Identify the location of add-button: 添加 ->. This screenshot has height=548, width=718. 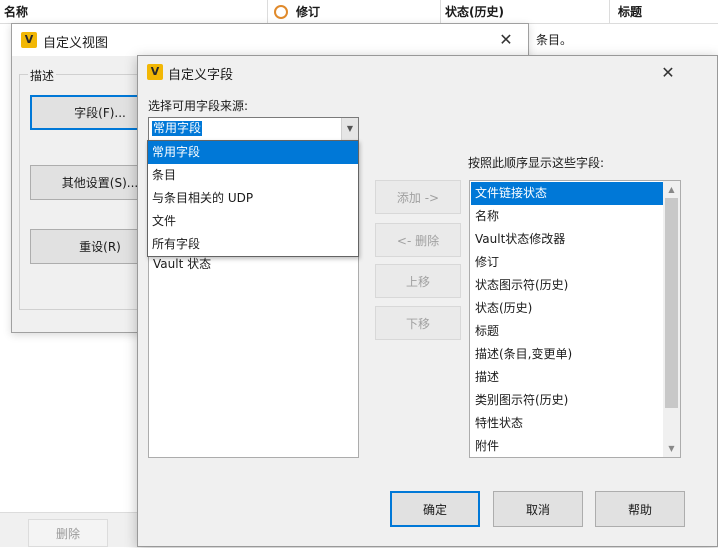
(418, 197).